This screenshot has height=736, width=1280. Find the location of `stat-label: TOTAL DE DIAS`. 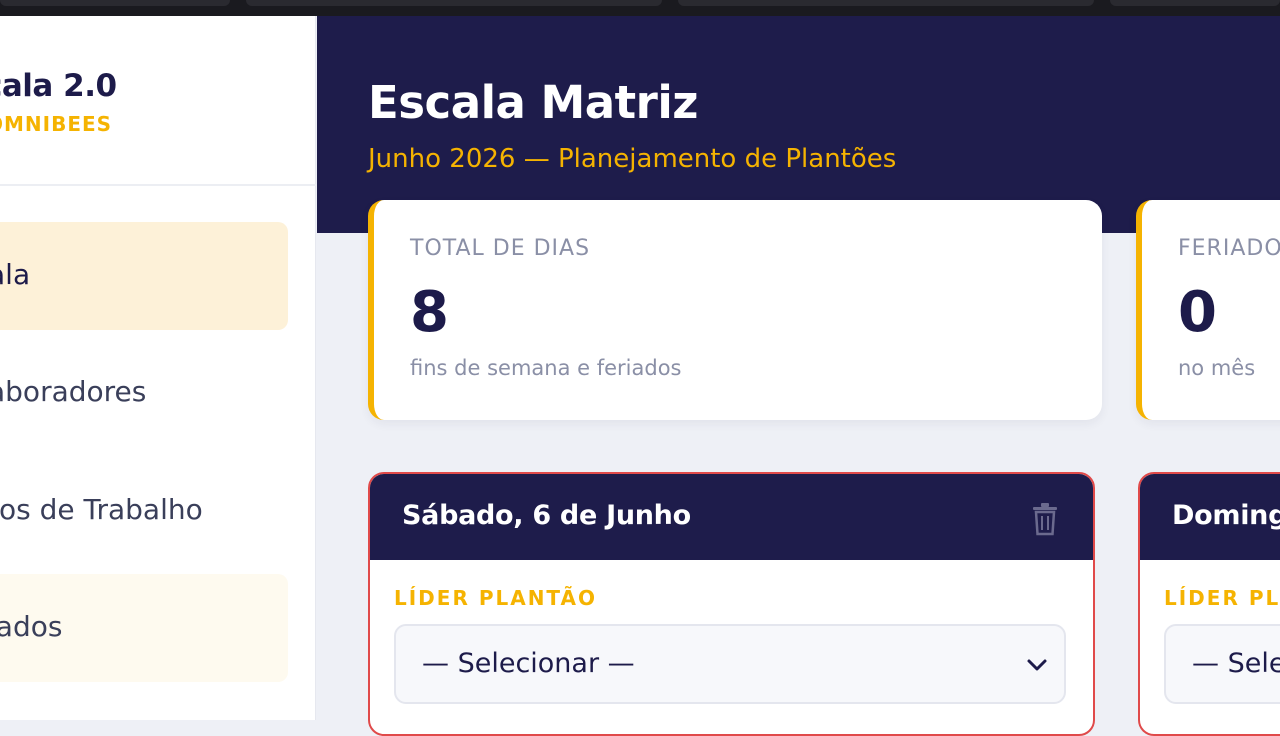

stat-label: TOTAL DE DIAS is located at coordinates (500, 248).